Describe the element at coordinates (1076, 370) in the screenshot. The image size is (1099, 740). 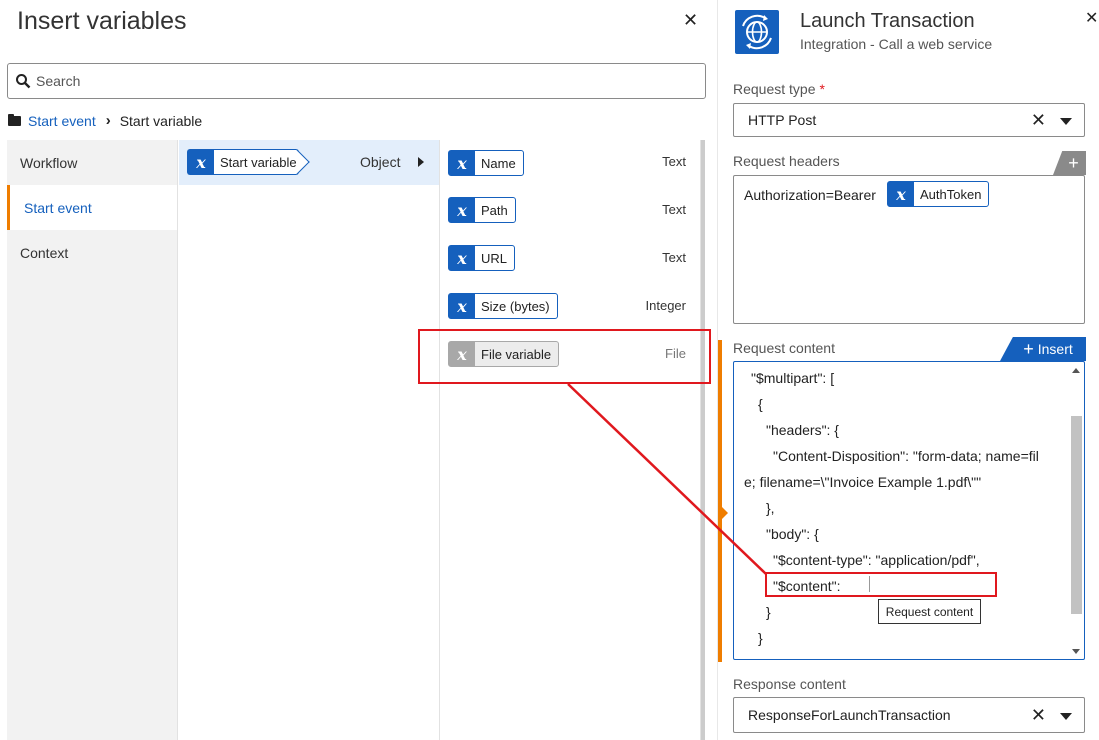
I see `scroll-up-icon` at that location.